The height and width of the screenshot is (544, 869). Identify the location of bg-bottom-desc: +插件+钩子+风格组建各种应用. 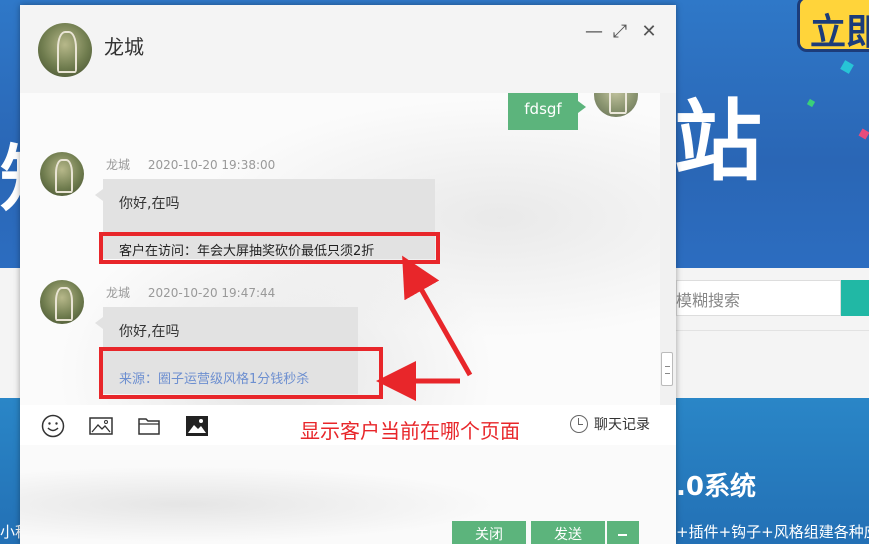
(772, 532).